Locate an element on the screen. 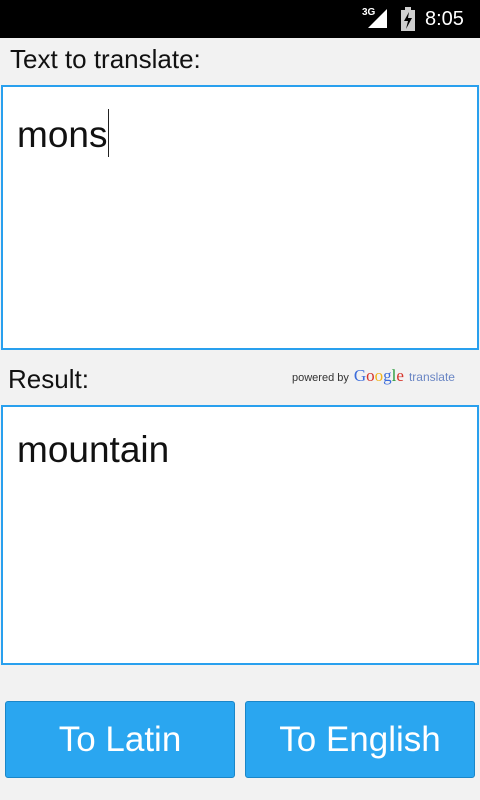 This screenshot has height=800, width=480. google-logo: Google is located at coordinates (378, 375).